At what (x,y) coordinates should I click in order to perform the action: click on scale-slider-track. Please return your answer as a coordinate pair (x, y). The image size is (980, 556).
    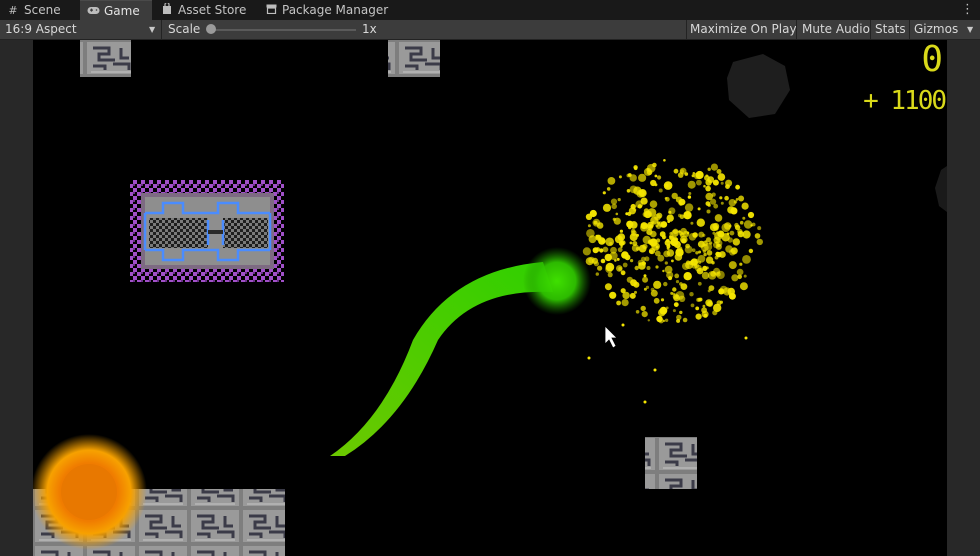
    Looking at the image, I should click on (284, 30).